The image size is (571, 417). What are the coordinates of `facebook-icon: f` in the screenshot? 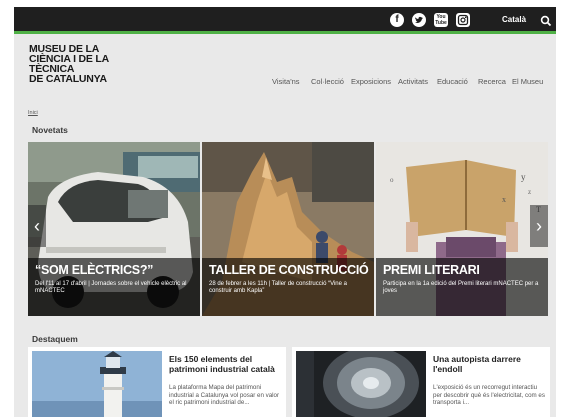 It's located at (397, 20).